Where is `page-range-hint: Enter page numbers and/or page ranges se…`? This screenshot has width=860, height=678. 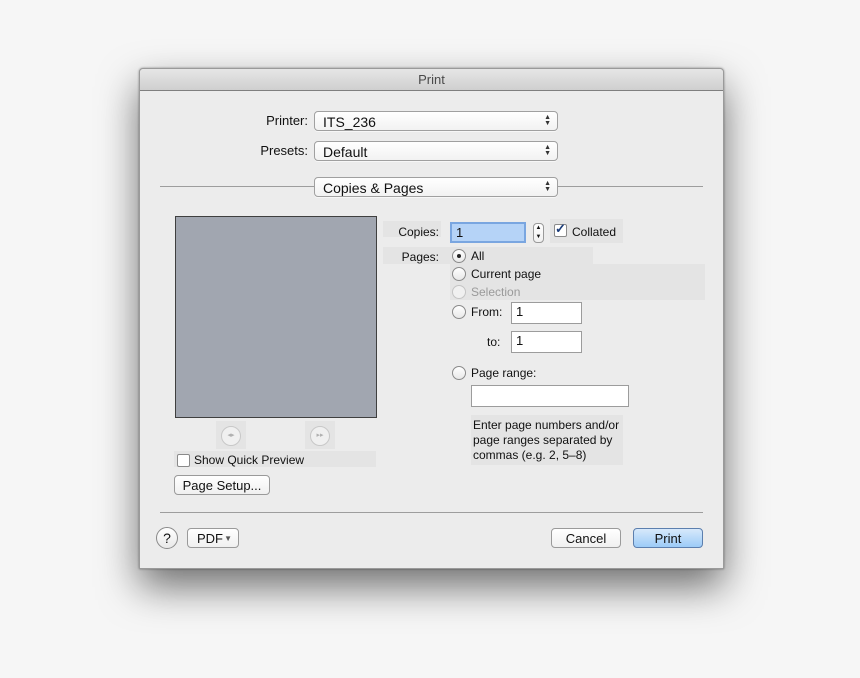 page-range-hint: Enter page numbers and/or page ranges se… is located at coordinates (546, 440).